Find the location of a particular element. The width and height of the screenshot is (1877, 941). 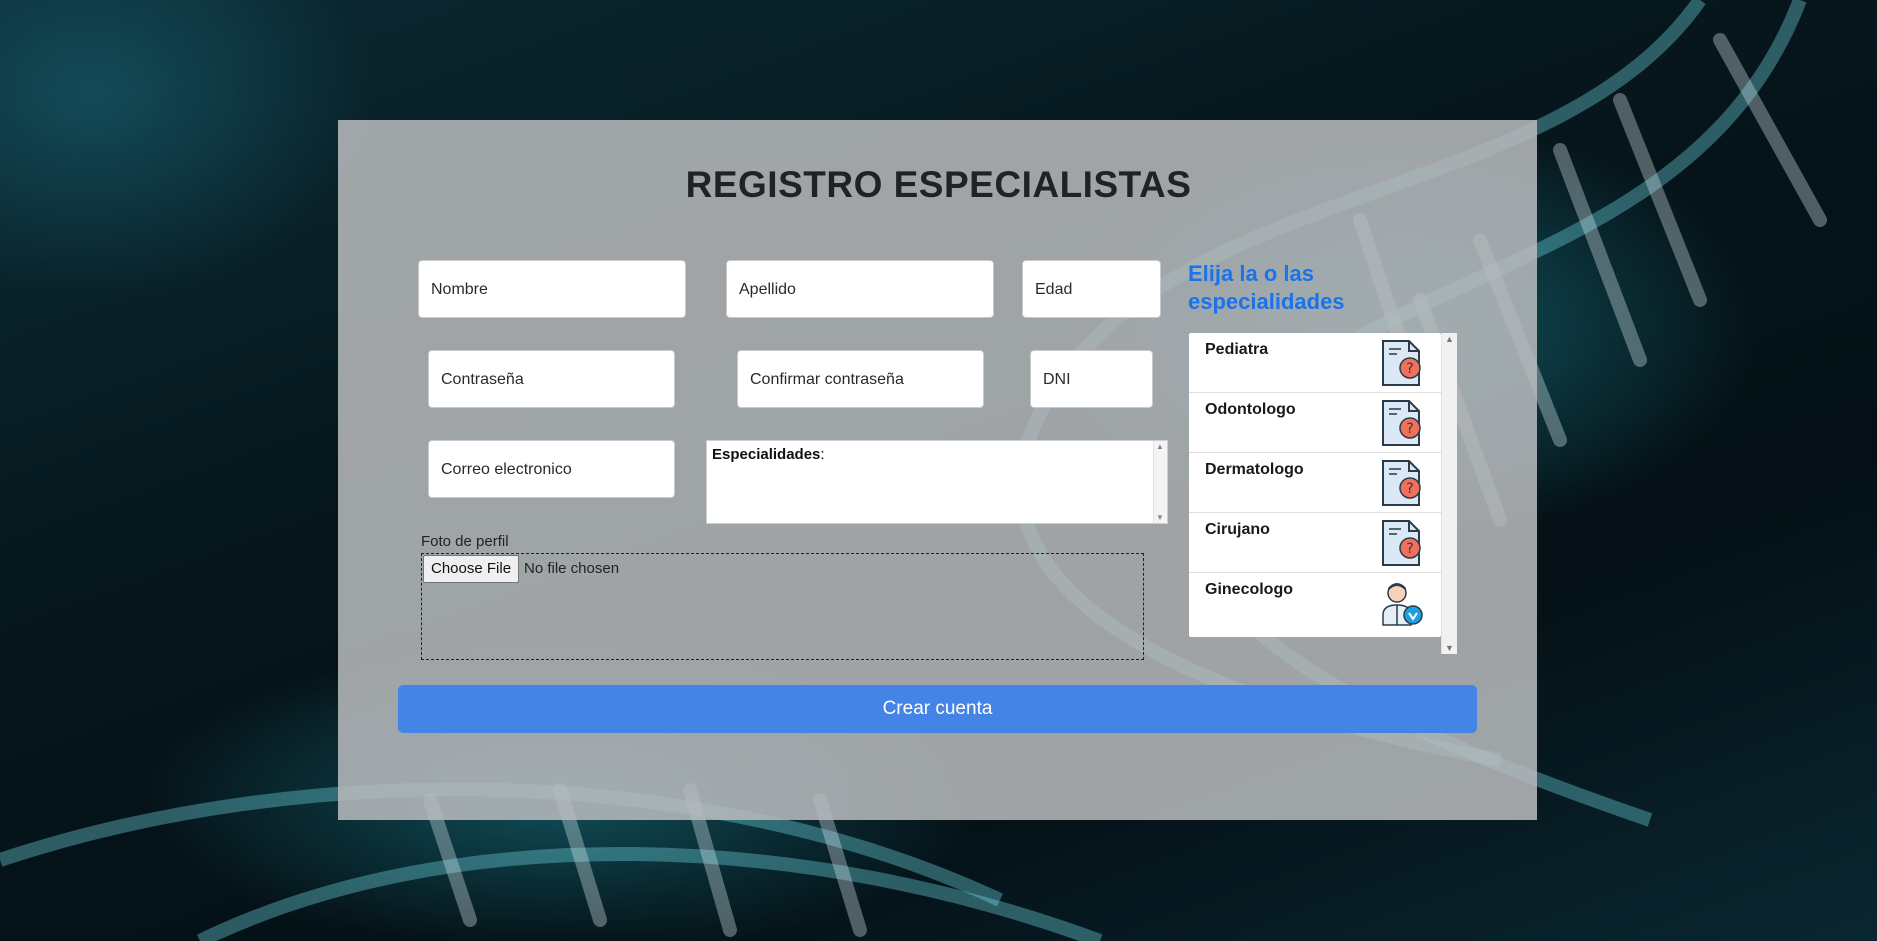

photo-dropzone: Choose File No file chosen is located at coordinates (782, 606).